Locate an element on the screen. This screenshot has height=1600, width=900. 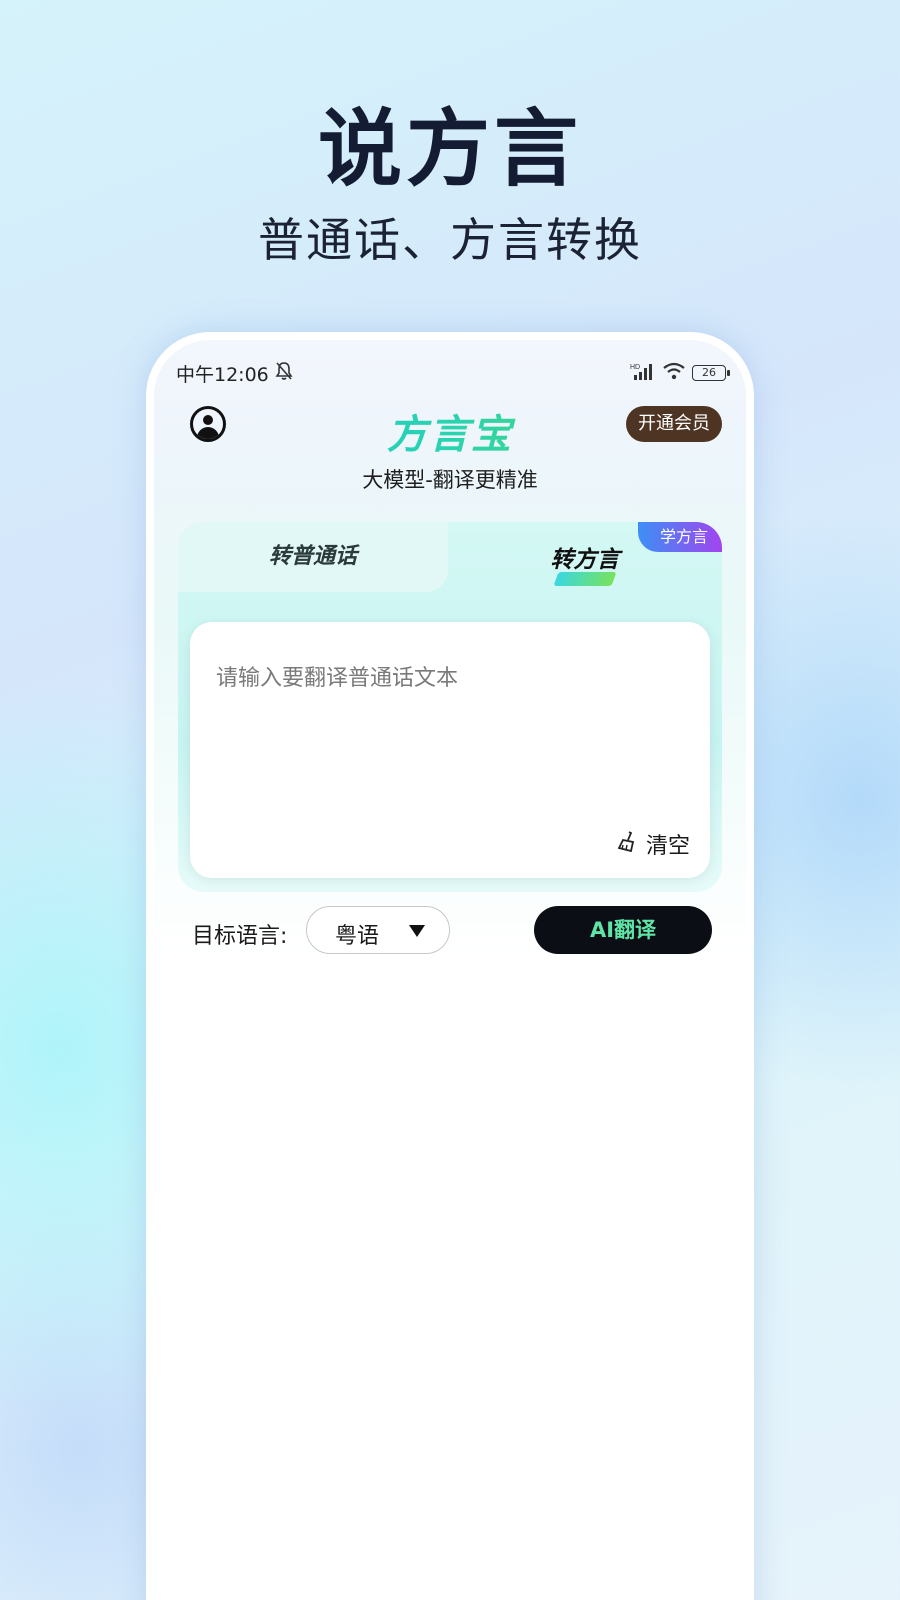
promo-title: 说方言 is located at coordinates (449, 149).